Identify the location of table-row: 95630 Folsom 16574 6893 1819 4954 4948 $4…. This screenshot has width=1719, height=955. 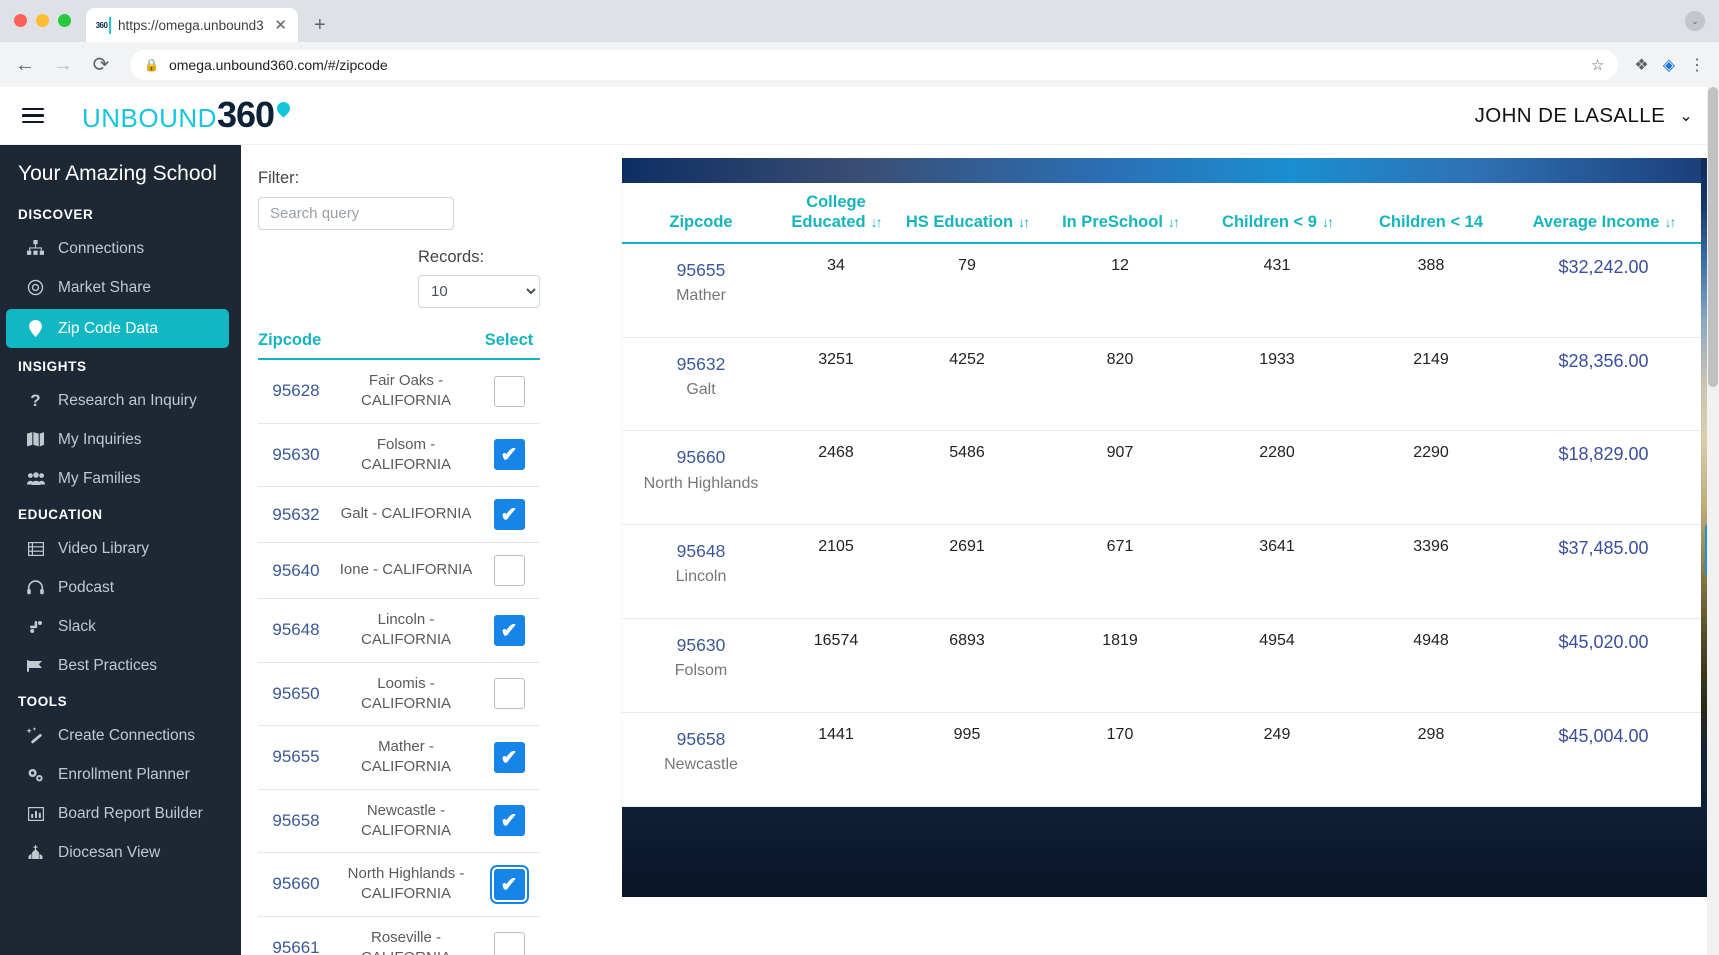
(1161, 666).